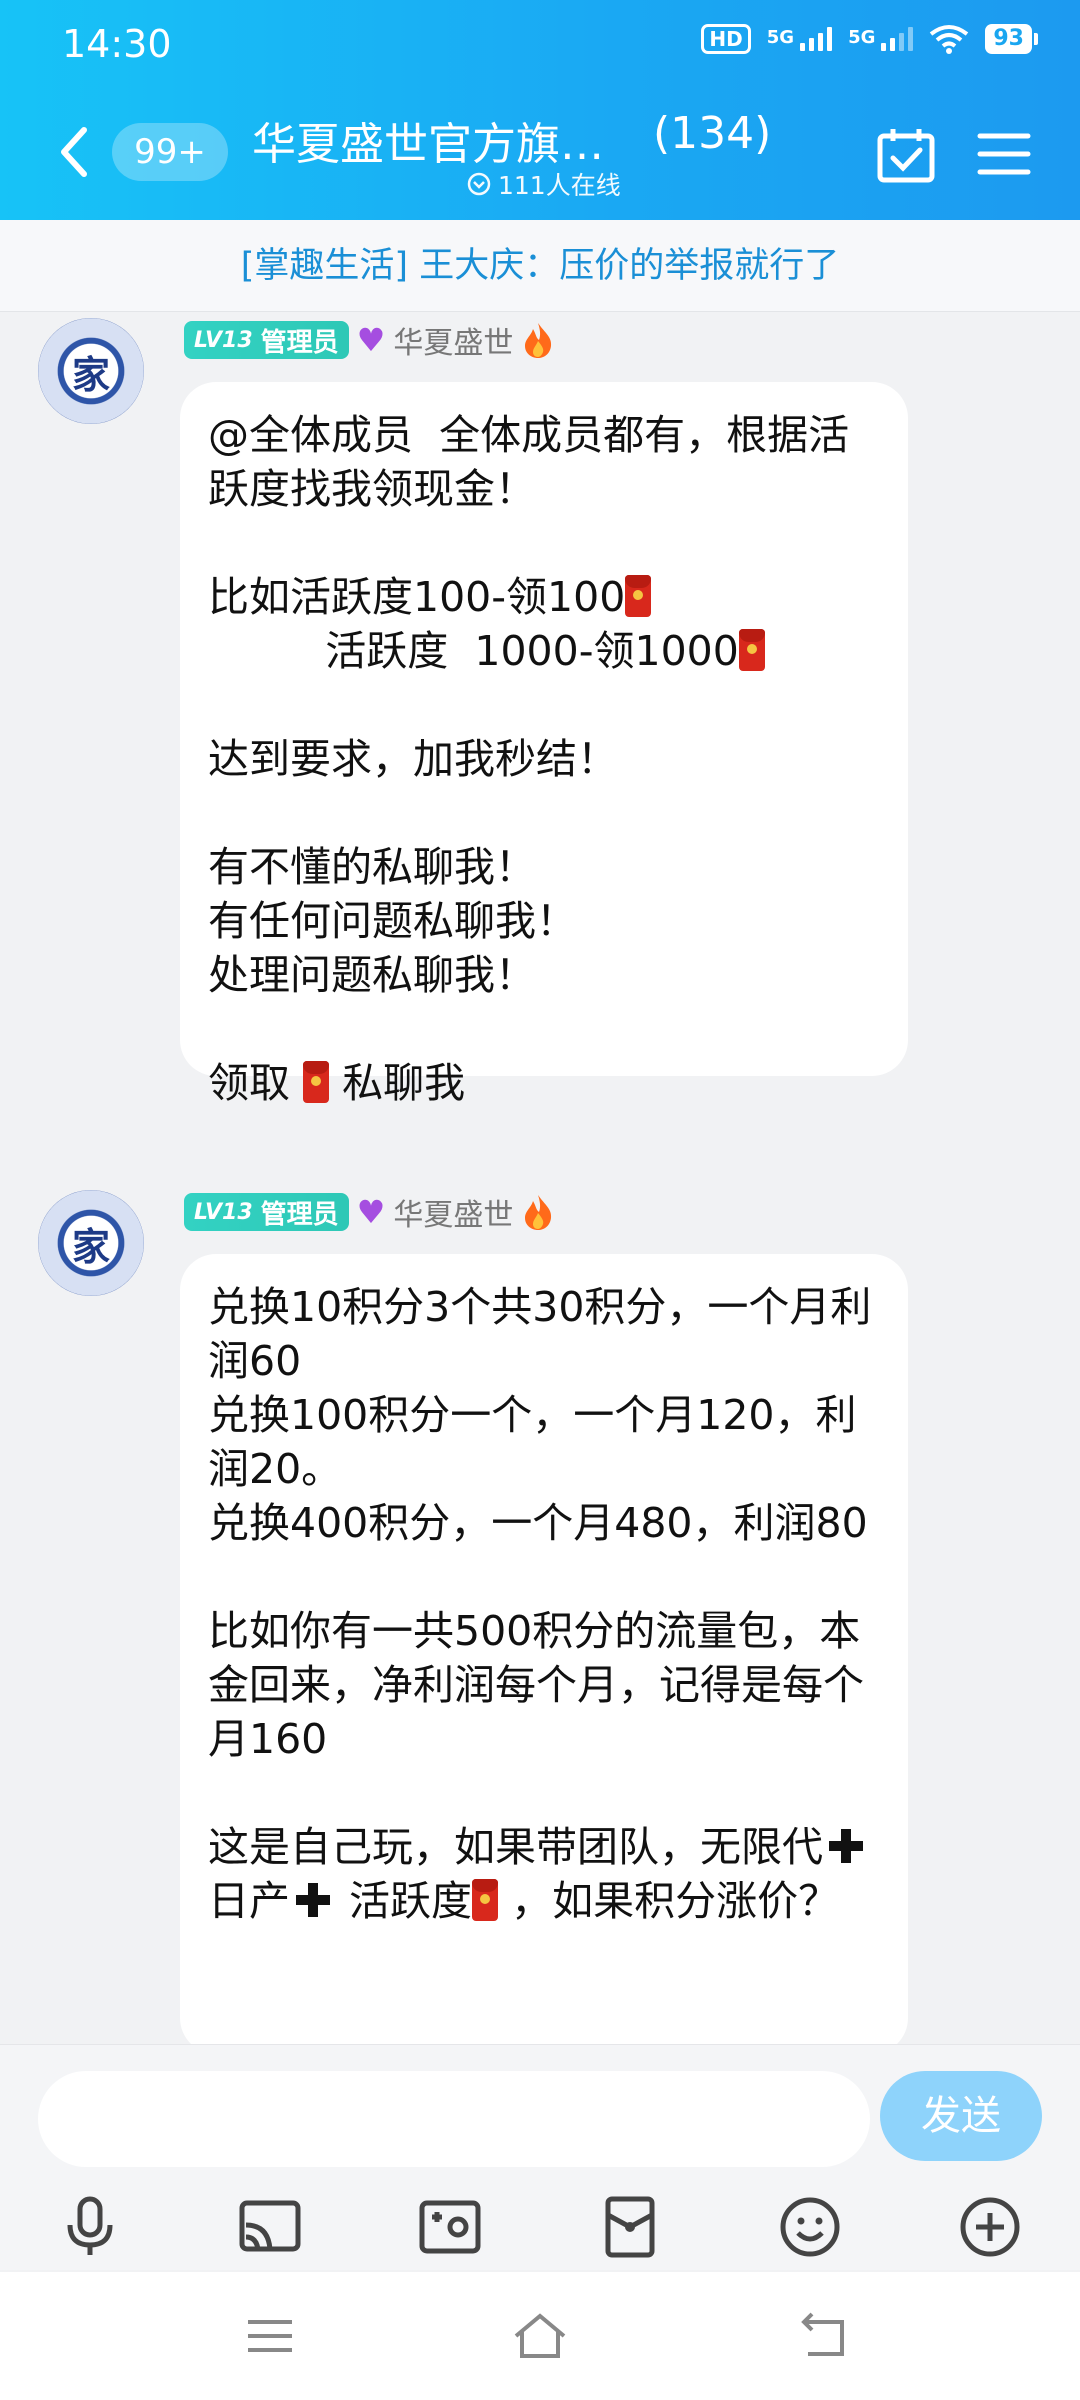 The image size is (1080, 2400). I want to click on message-line: 兑换400积分，一个月480，利润80, so click(538, 1523).